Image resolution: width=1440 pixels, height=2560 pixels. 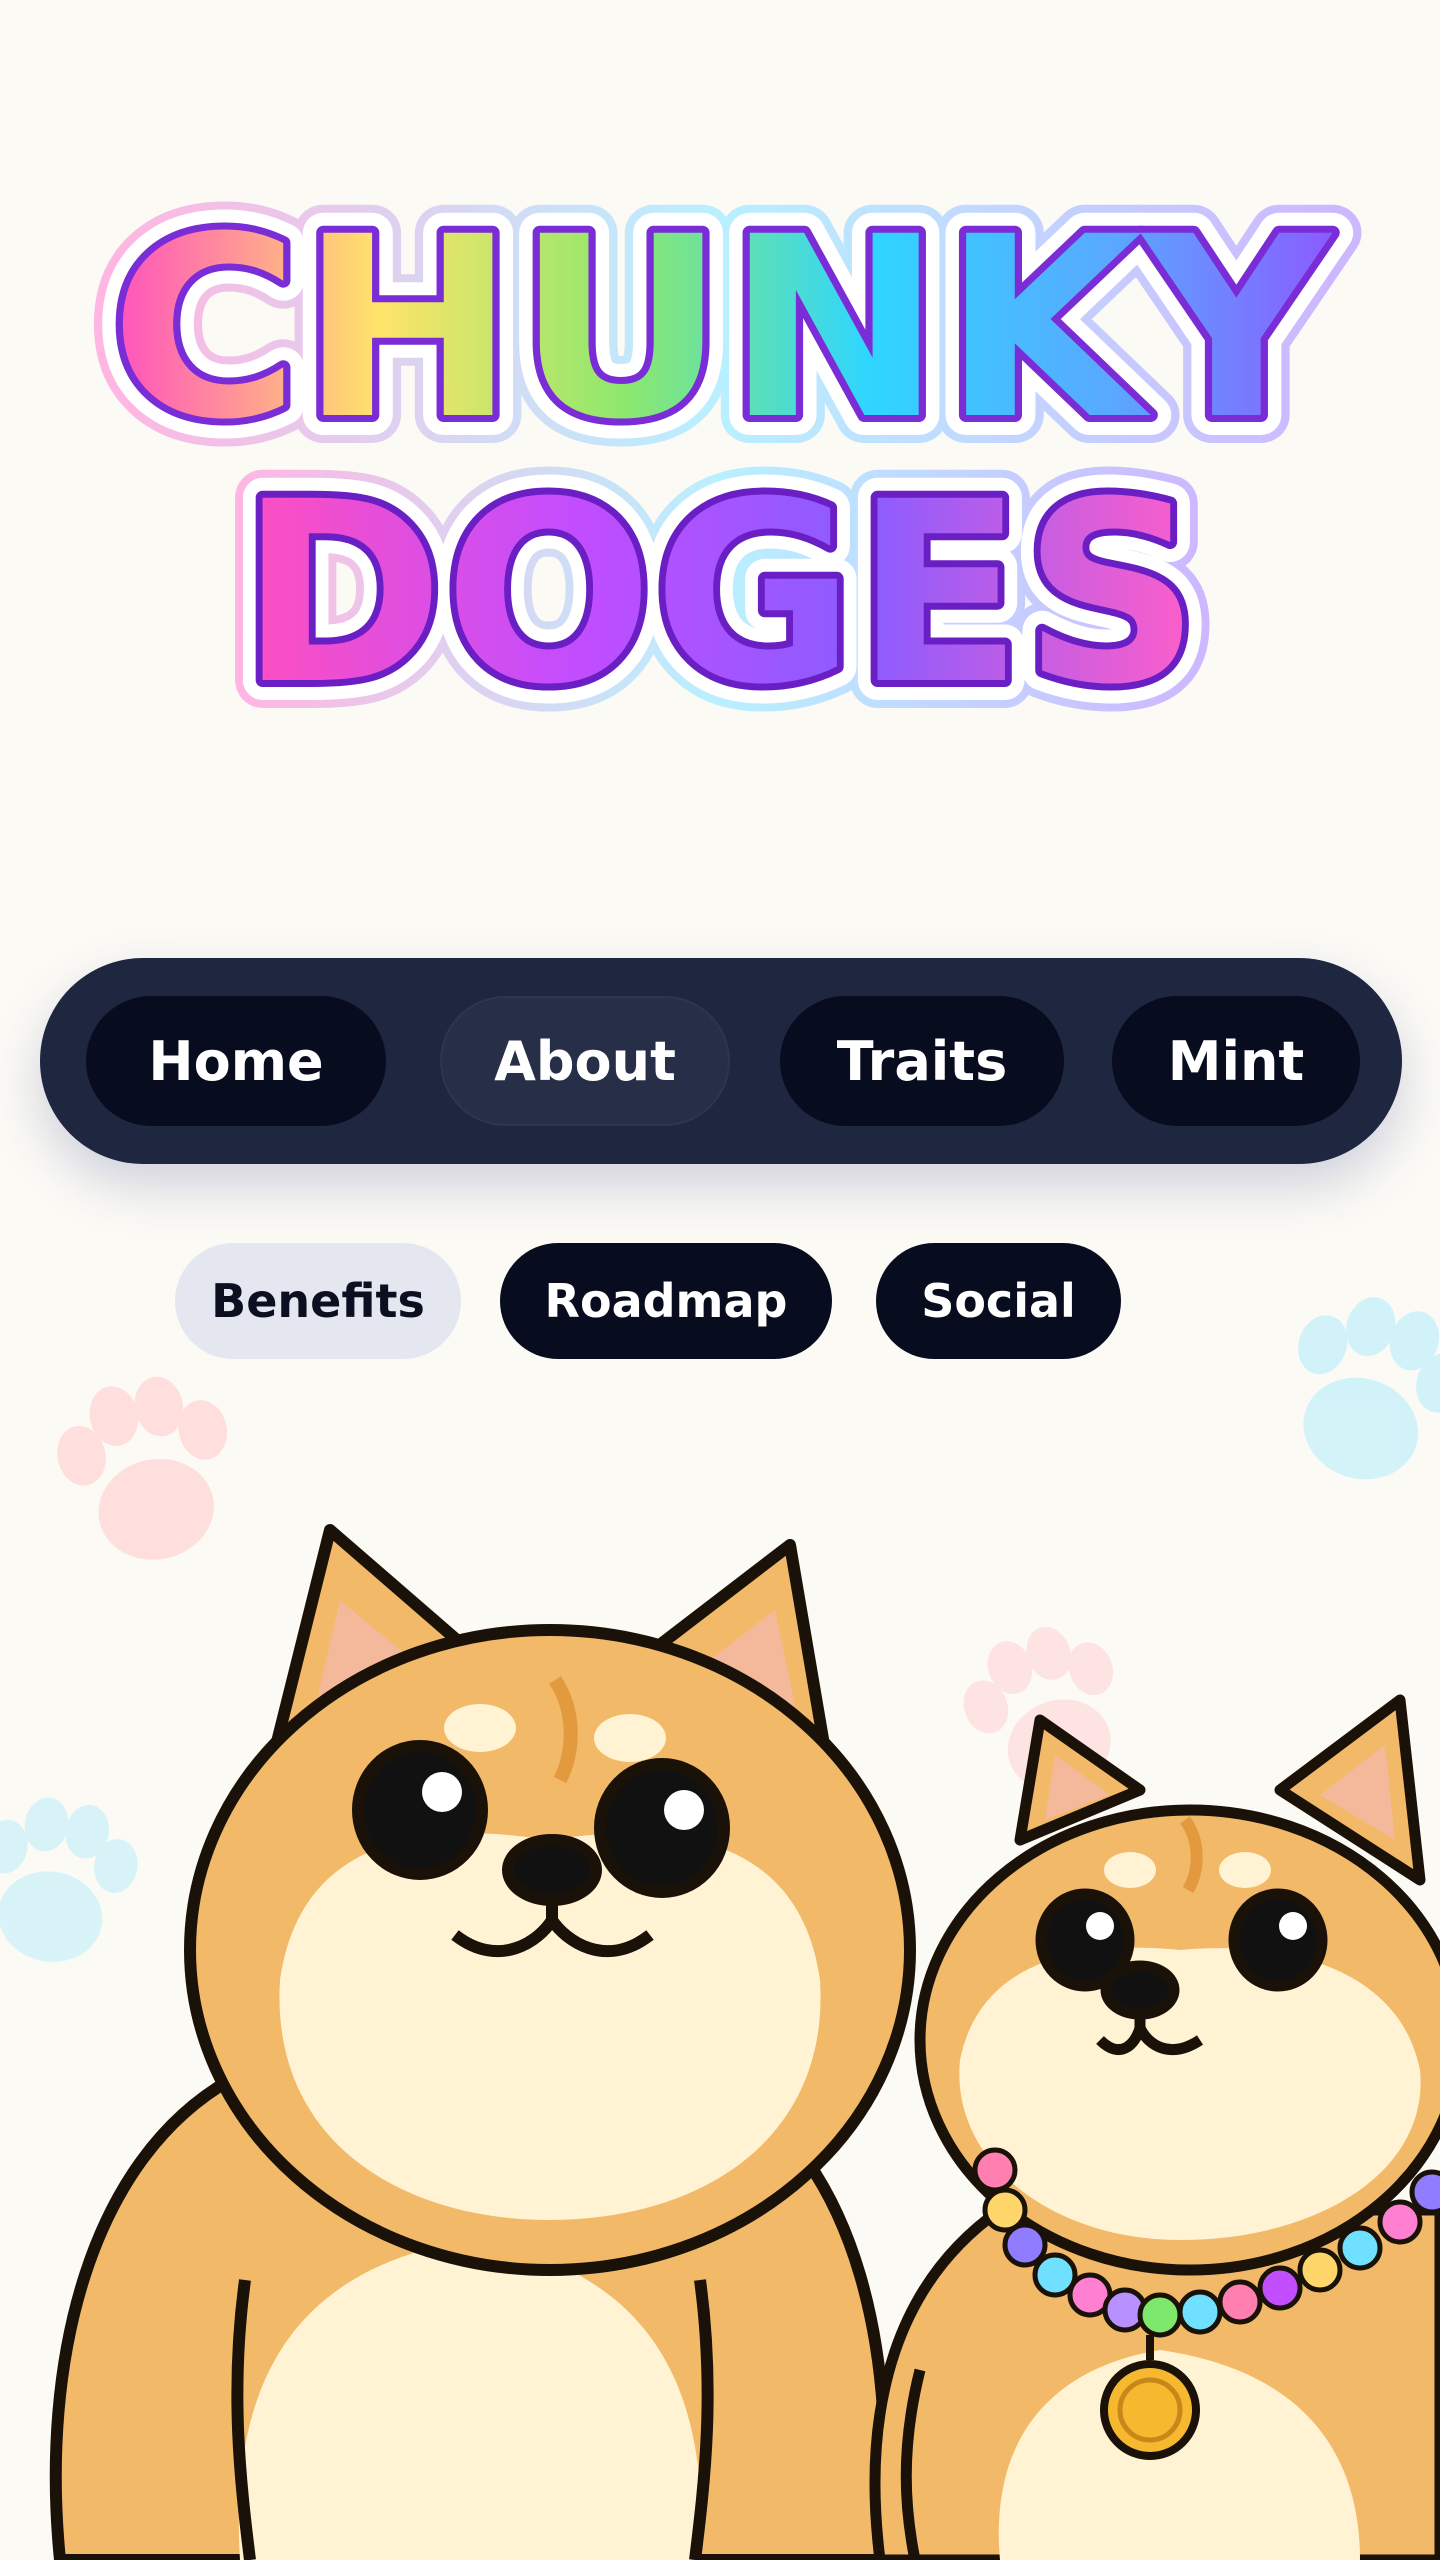 What do you see at coordinates (1150, 2410) in the screenshot?
I see `coin-pendant-icon` at bounding box center [1150, 2410].